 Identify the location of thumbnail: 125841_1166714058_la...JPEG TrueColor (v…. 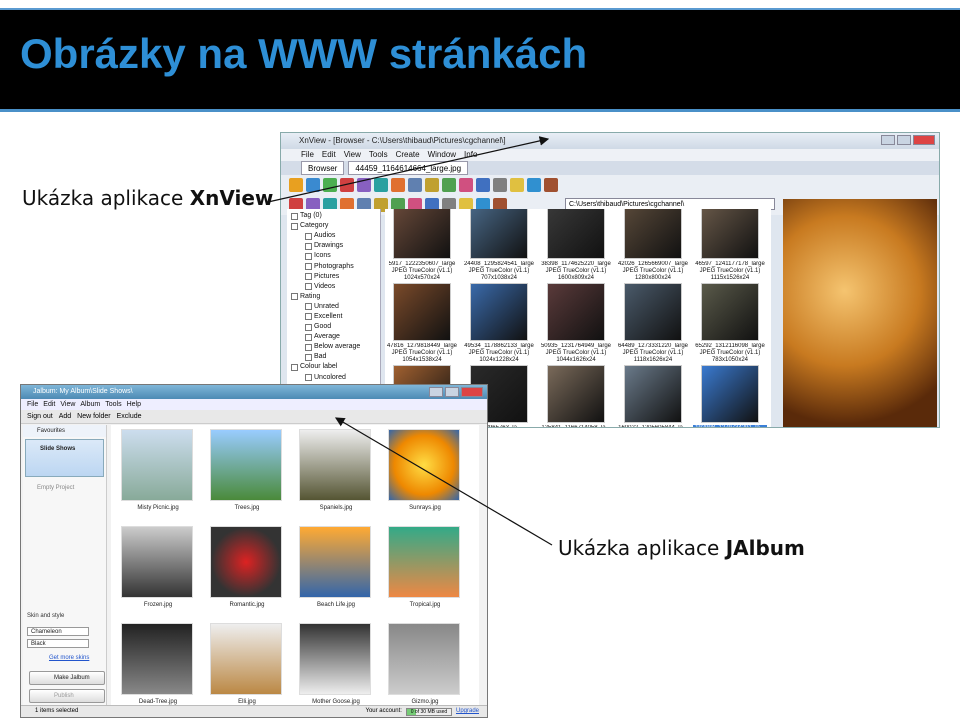
(576, 396).